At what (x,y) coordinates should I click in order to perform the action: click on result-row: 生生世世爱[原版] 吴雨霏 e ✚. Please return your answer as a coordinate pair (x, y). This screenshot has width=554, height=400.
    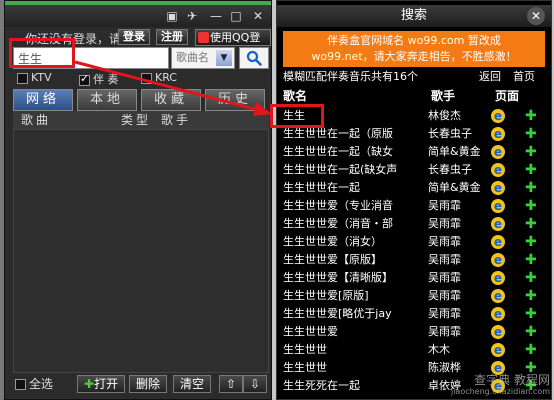
    Looking at the image, I should click on (414, 296).